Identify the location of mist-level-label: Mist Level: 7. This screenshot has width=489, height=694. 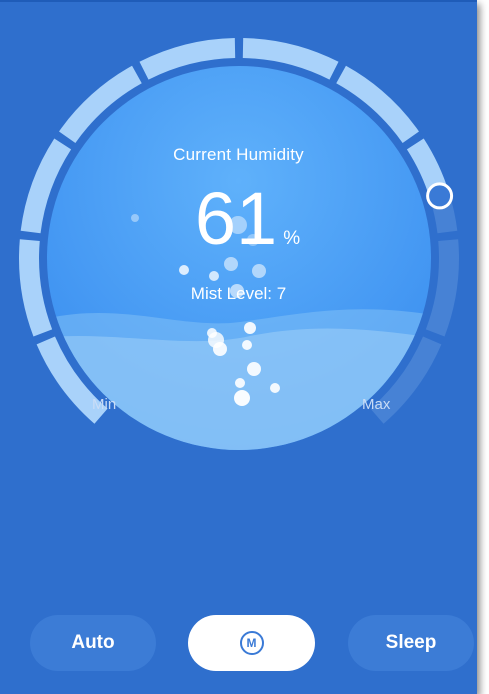
(238, 293).